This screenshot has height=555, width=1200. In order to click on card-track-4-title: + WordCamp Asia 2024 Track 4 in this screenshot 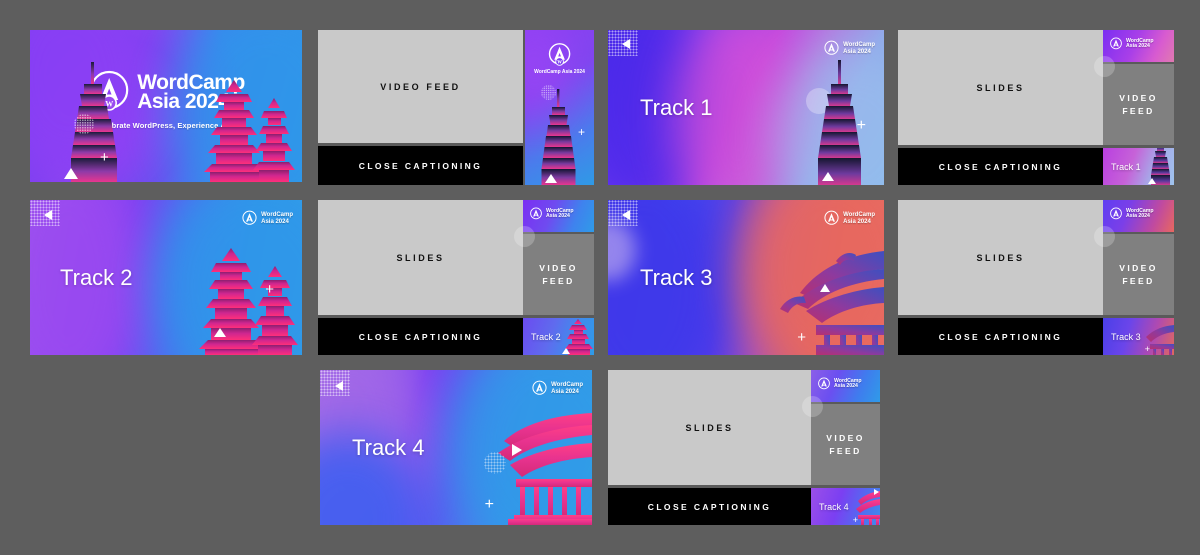, I will do `click(456, 447)`.